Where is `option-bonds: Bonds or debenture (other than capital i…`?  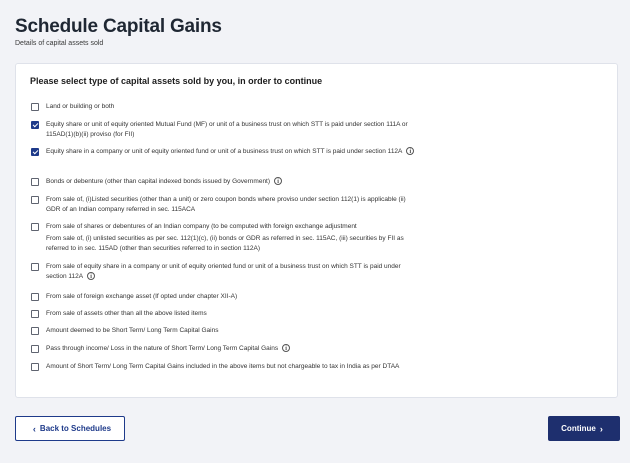
option-bonds: Bonds or debenture (other than capital i… is located at coordinates (223, 182).